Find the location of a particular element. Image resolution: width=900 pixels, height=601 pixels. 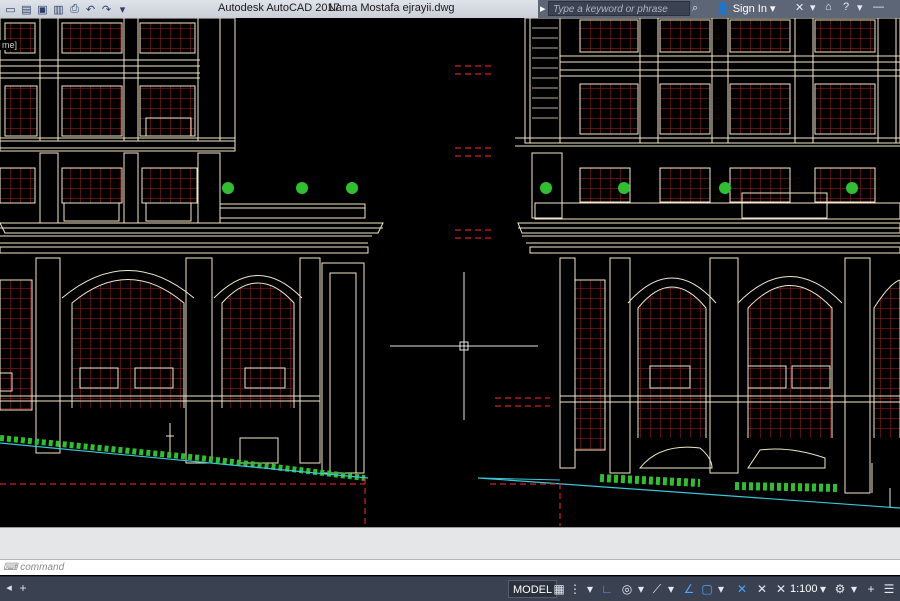

workspace-gear-icon: ⚙ is located at coordinates (840, 589).